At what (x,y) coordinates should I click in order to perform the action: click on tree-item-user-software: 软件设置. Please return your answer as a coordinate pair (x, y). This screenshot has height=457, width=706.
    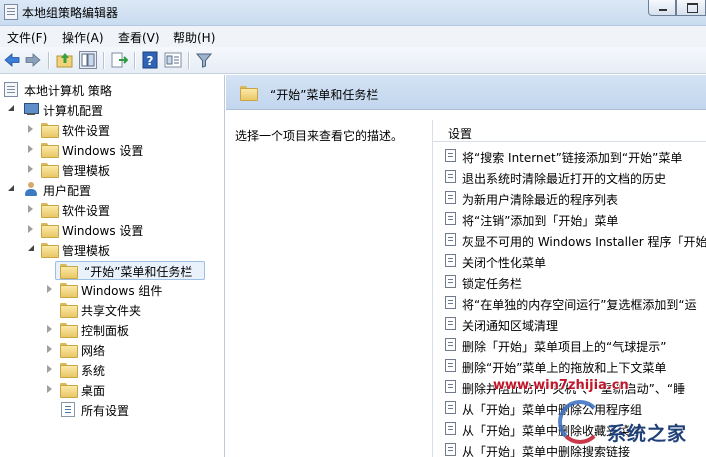
    Looking at the image, I should click on (118, 210).